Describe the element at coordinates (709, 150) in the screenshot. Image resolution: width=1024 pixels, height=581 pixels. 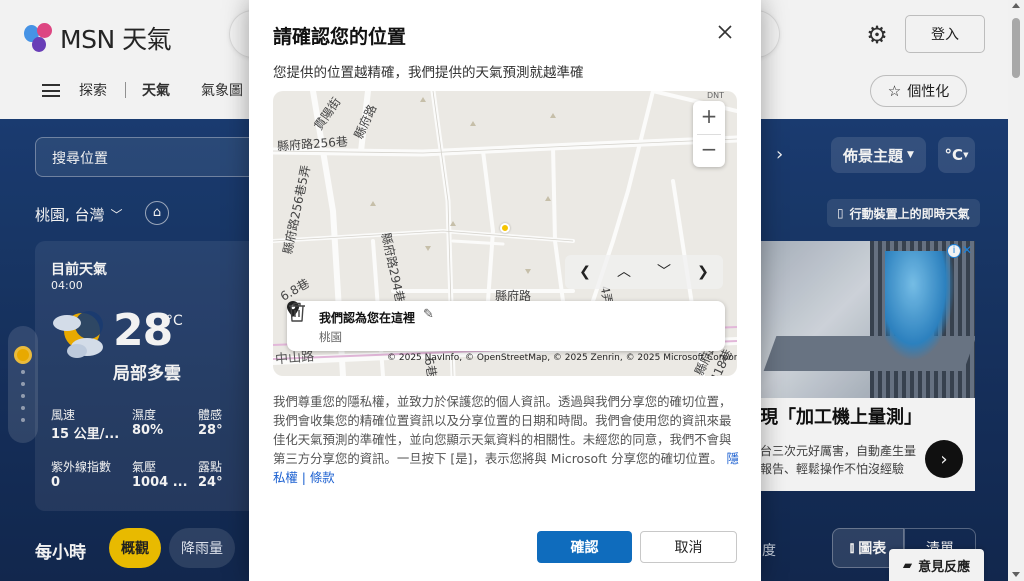
I see `zoom-out-icon: −` at that location.